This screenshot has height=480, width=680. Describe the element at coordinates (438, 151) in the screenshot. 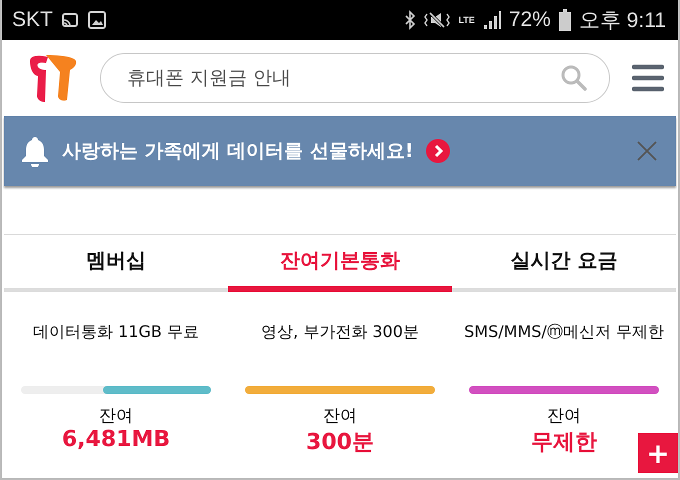

I see `chevron-right-icon` at that location.